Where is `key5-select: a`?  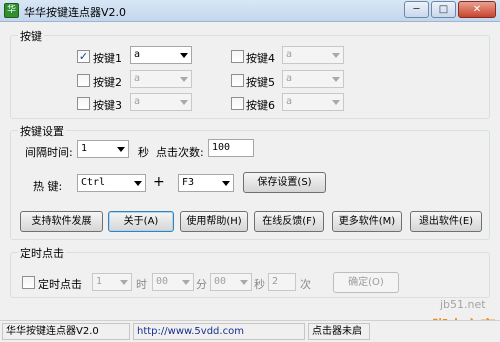 key5-select: a is located at coordinates (313, 79).